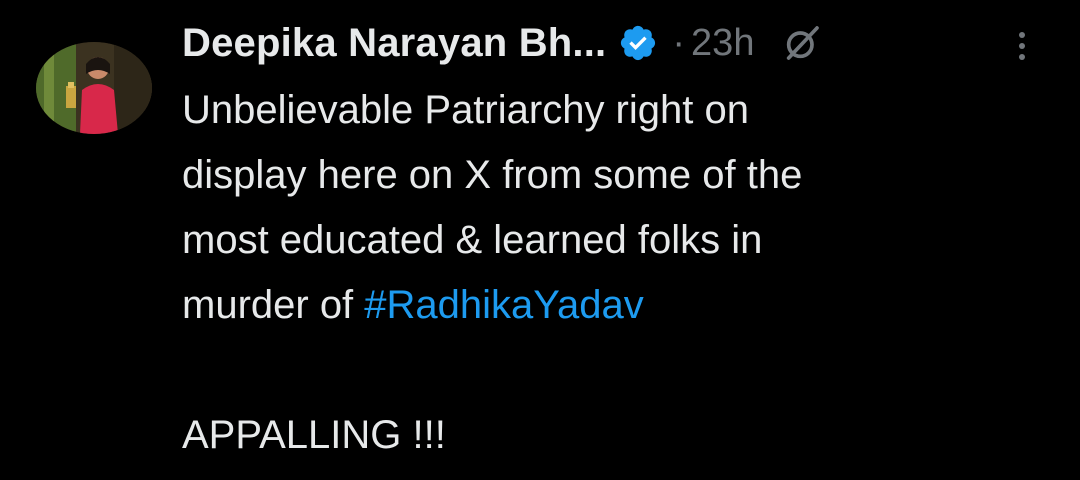 Image resolution: width=1080 pixels, height=480 pixels. Describe the element at coordinates (503, 305) in the screenshot. I see `hashtag-link: #RadhikaYadav` at that location.